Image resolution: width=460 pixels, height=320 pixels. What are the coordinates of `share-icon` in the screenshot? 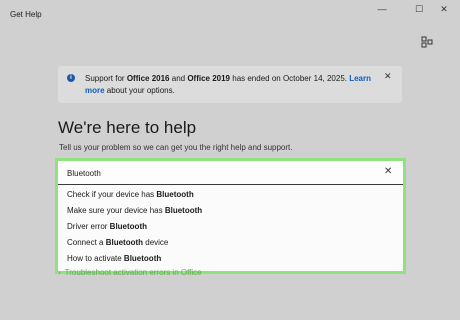 It's located at (427, 42).